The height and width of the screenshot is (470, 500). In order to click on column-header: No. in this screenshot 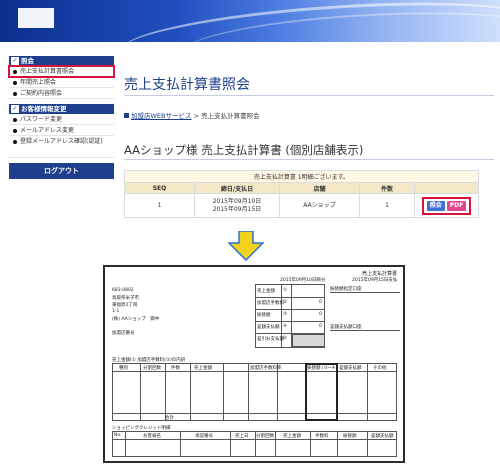, I will do `click(118, 435)`.